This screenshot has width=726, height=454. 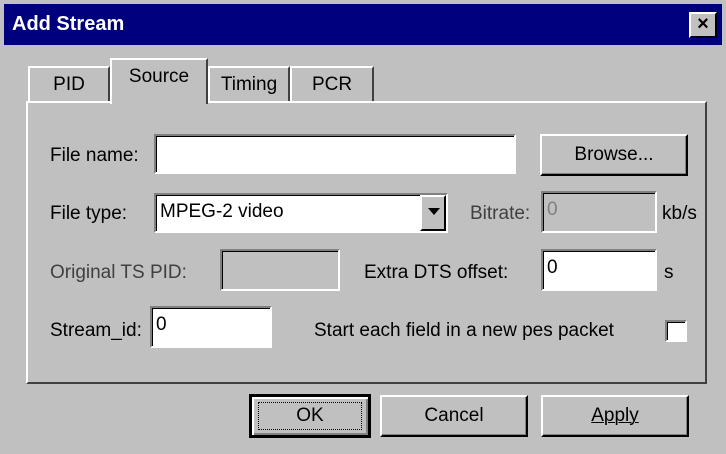 What do you see at coordinates (436, 272) in the screenshot?
I see `extra-dts-offset-label: Extra DTS offset:` at bounding box center [436, 272].